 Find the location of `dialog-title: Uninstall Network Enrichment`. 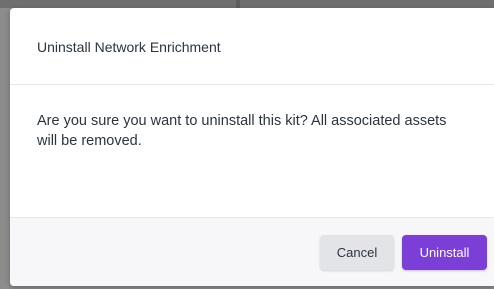

dialog-title: Uninstall Network Enrichment is located at coordinates (129, 47).